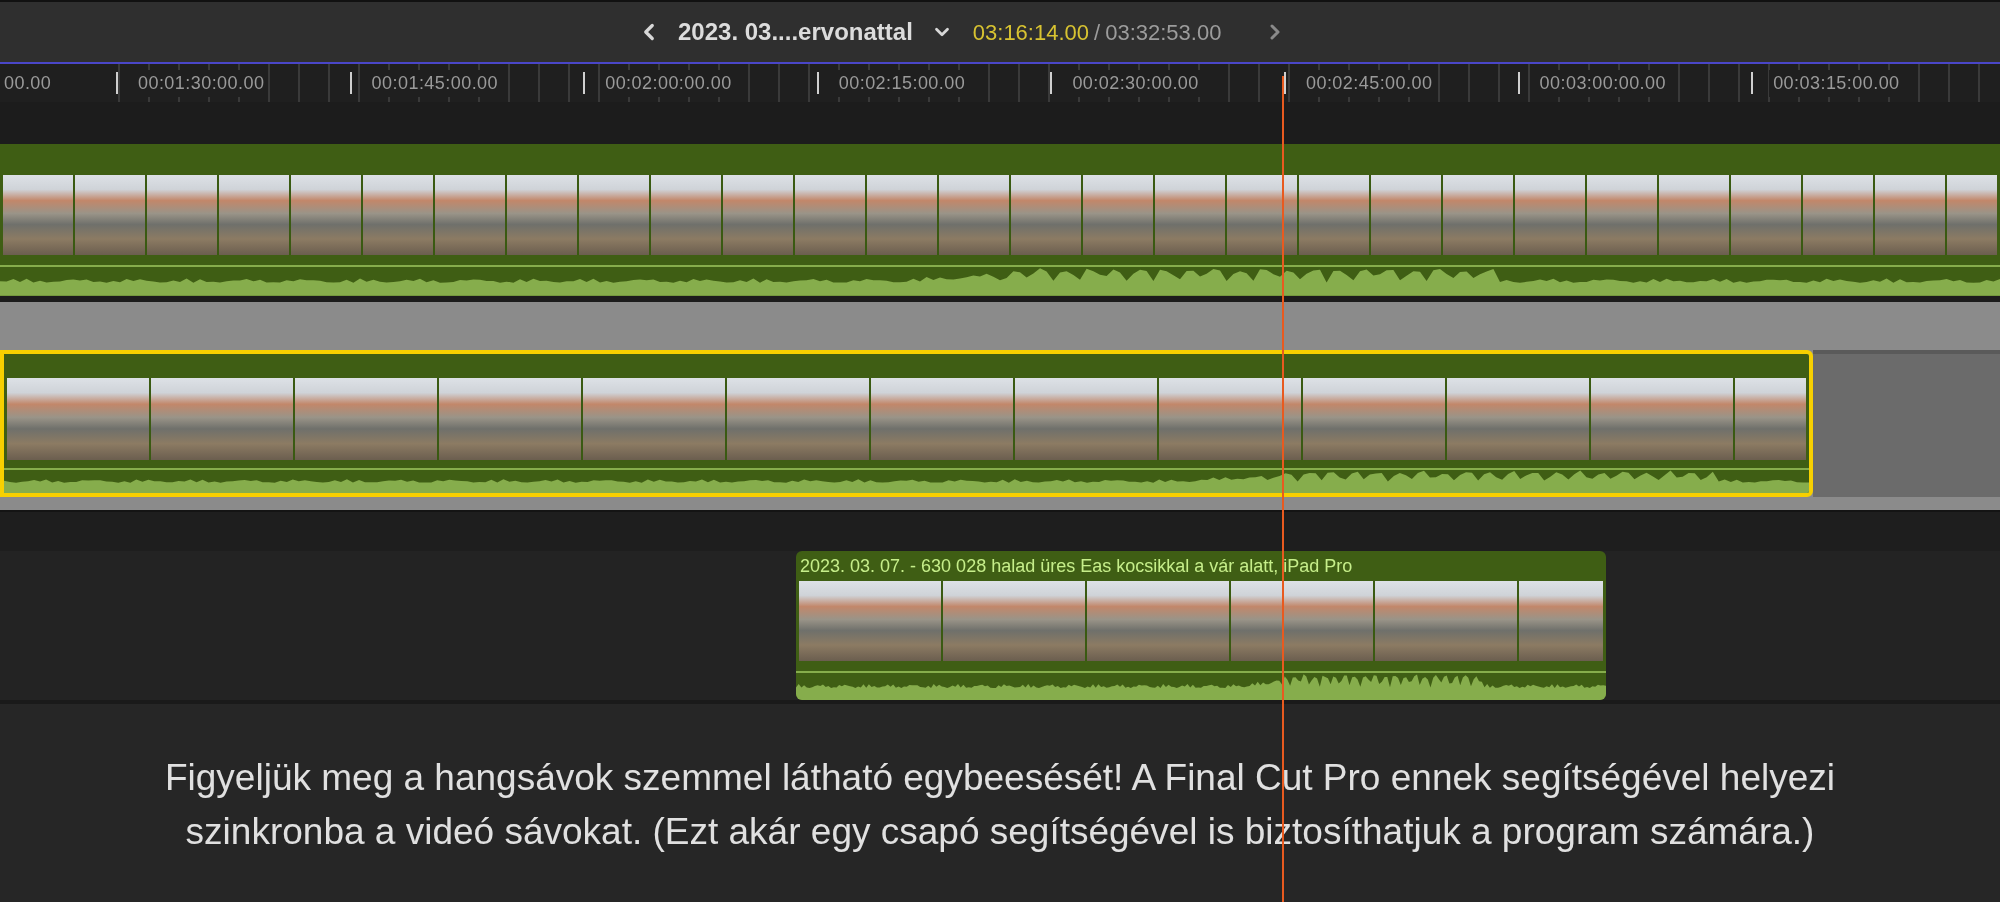 The height and width of the screenshot is (902, 2000). What do you see at coordinates (28, 83) in the screenshot?
I see `ruler-label: 00.00` at bounding box center [28, 83].